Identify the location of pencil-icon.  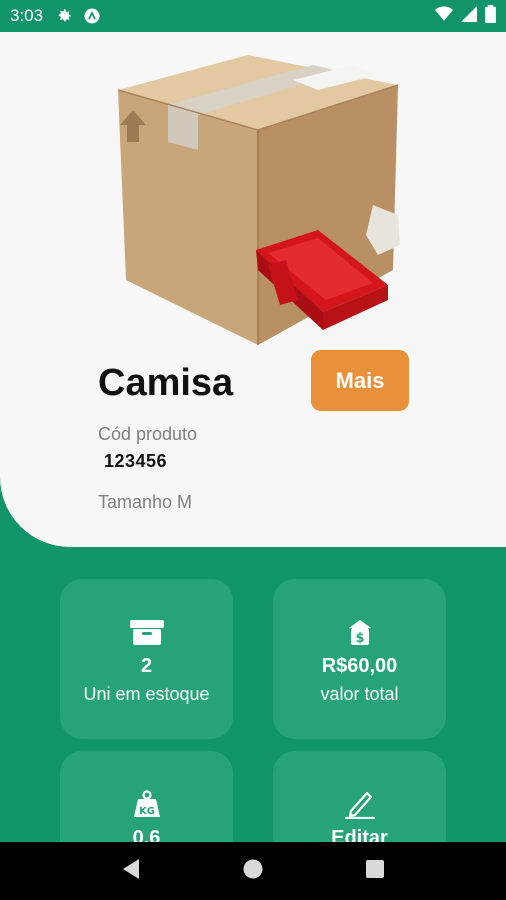
(360, 804).